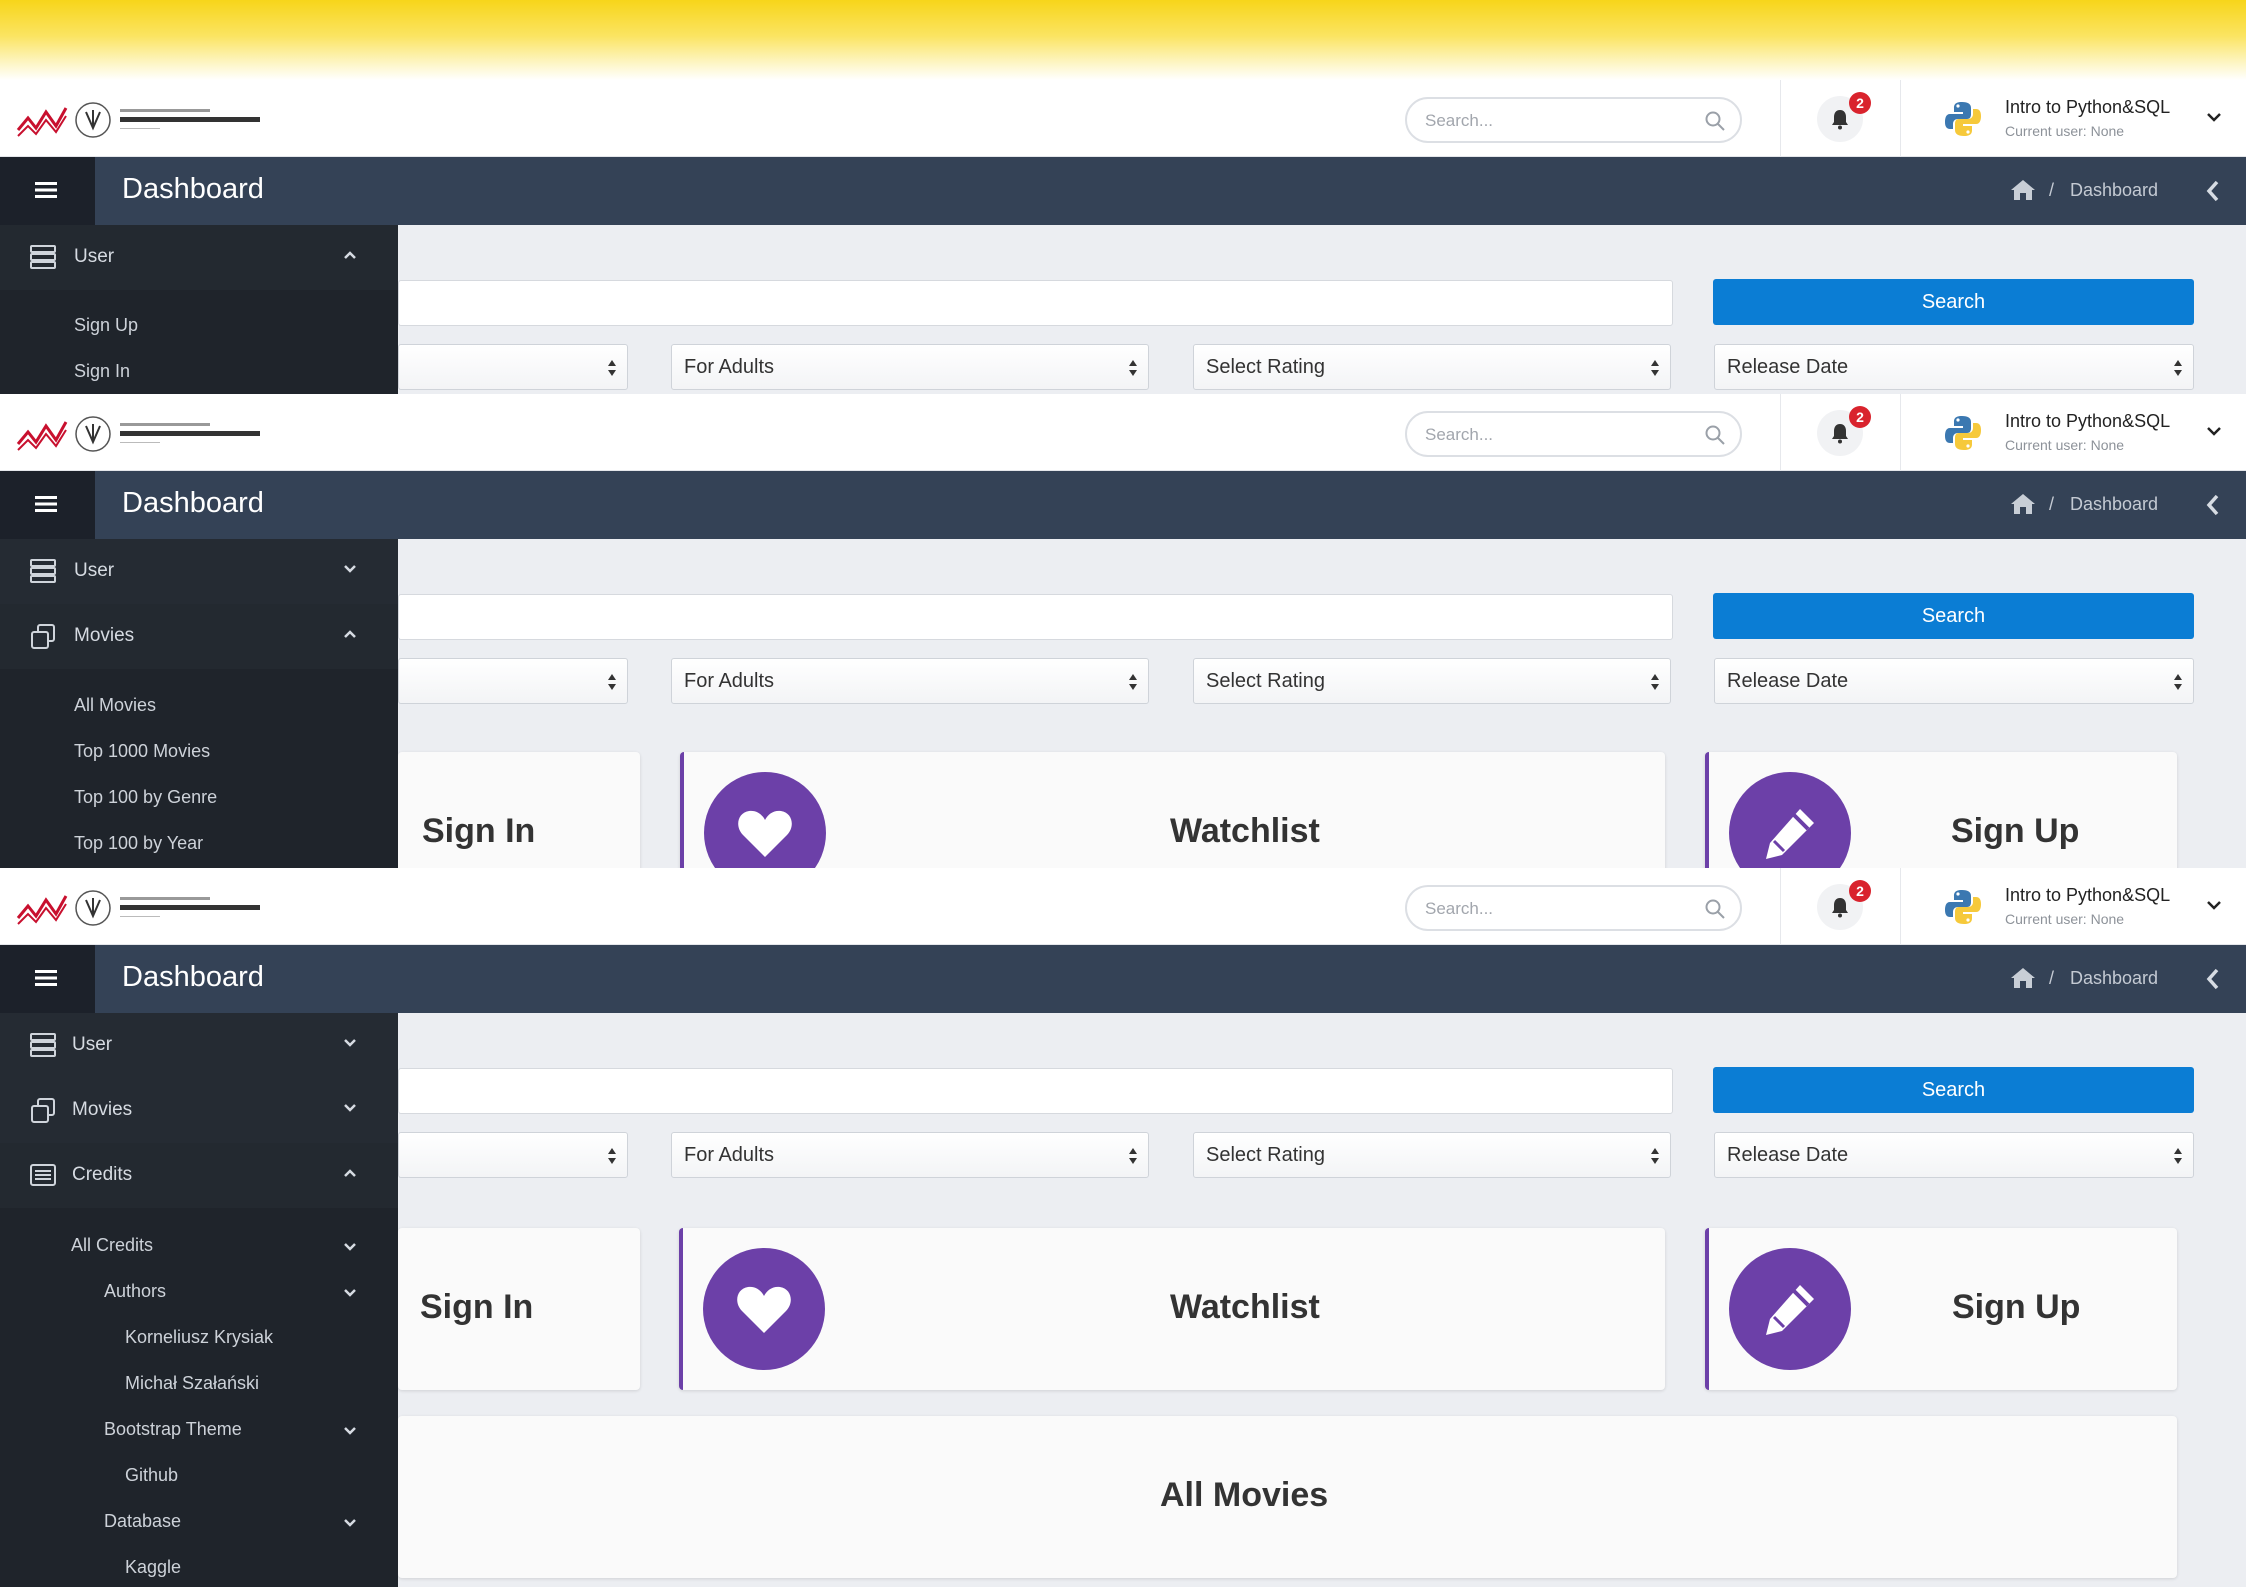 The height and width of the screenshot is (1587, 2246). What do you see at coordinates (102, 371) in the screenshot?
I see `sidebar-link-sign-in: Sign In` at bounding box center [102, 371].